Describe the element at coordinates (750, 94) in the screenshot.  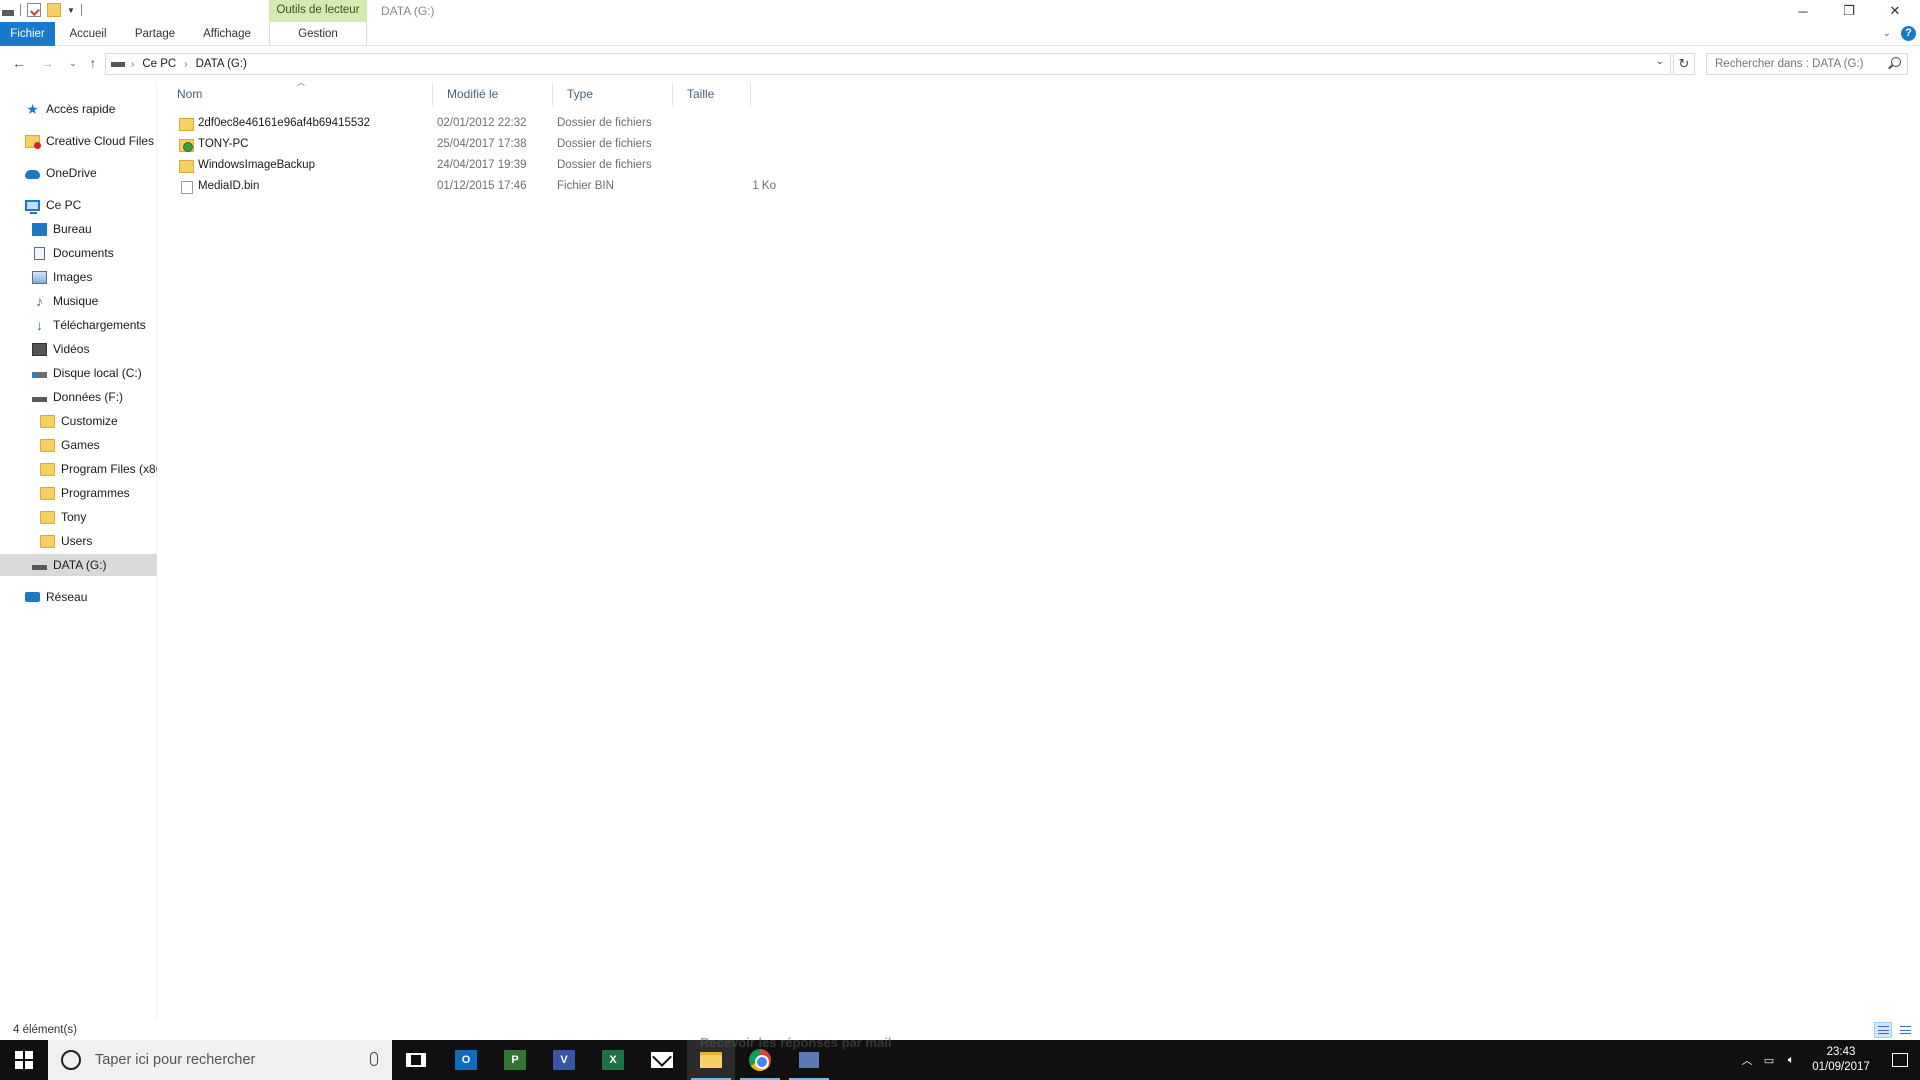
I see `column-divider` at that location.